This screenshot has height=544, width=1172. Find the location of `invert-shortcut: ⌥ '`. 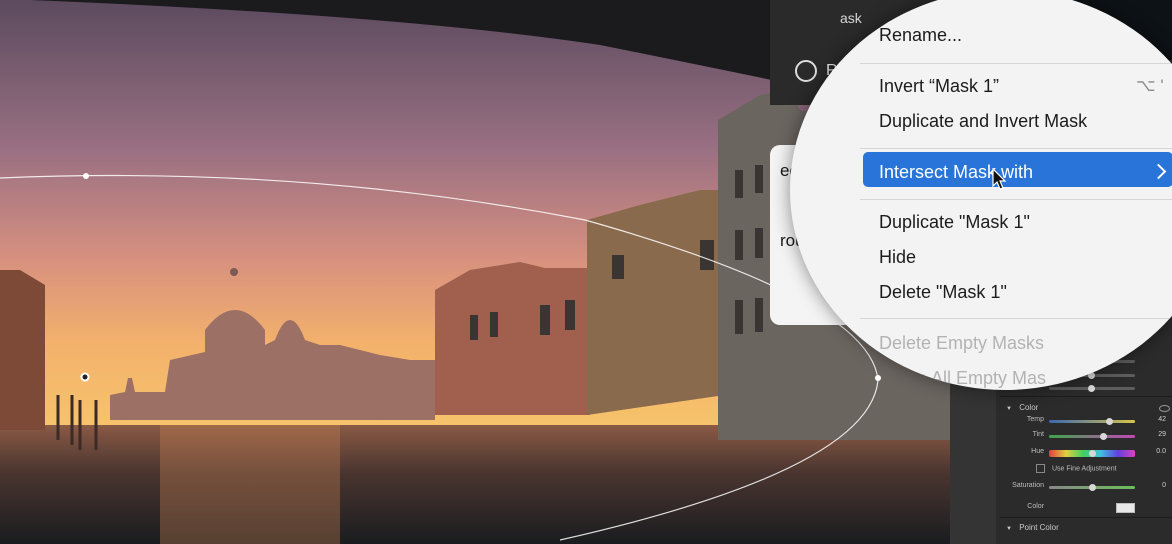

invert-shortcut: ⌥ ' is located at coordinates (1150, 85).